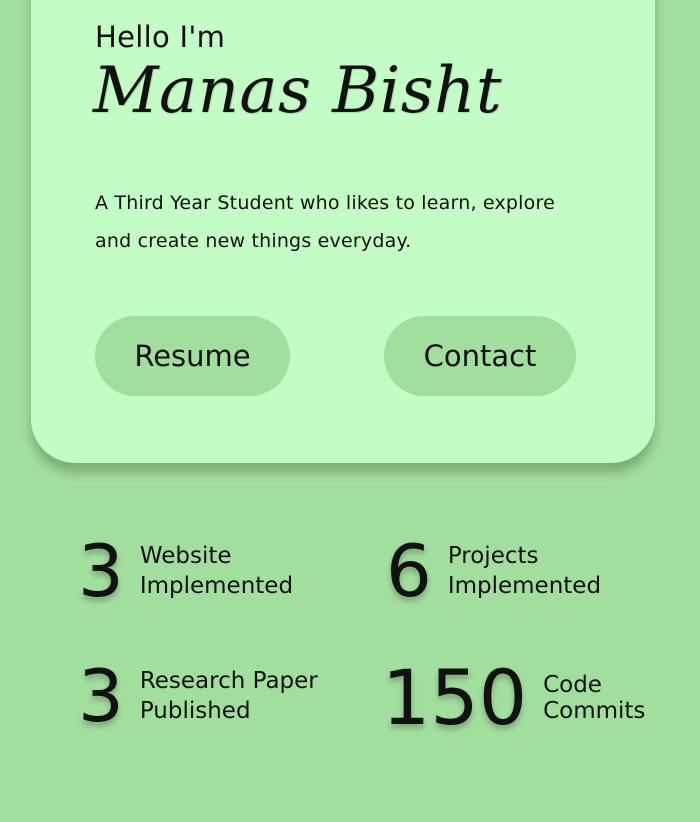 This screenshot has height=822, width=700. I want to click on stat-label: Code Commits, so click(594, 698).